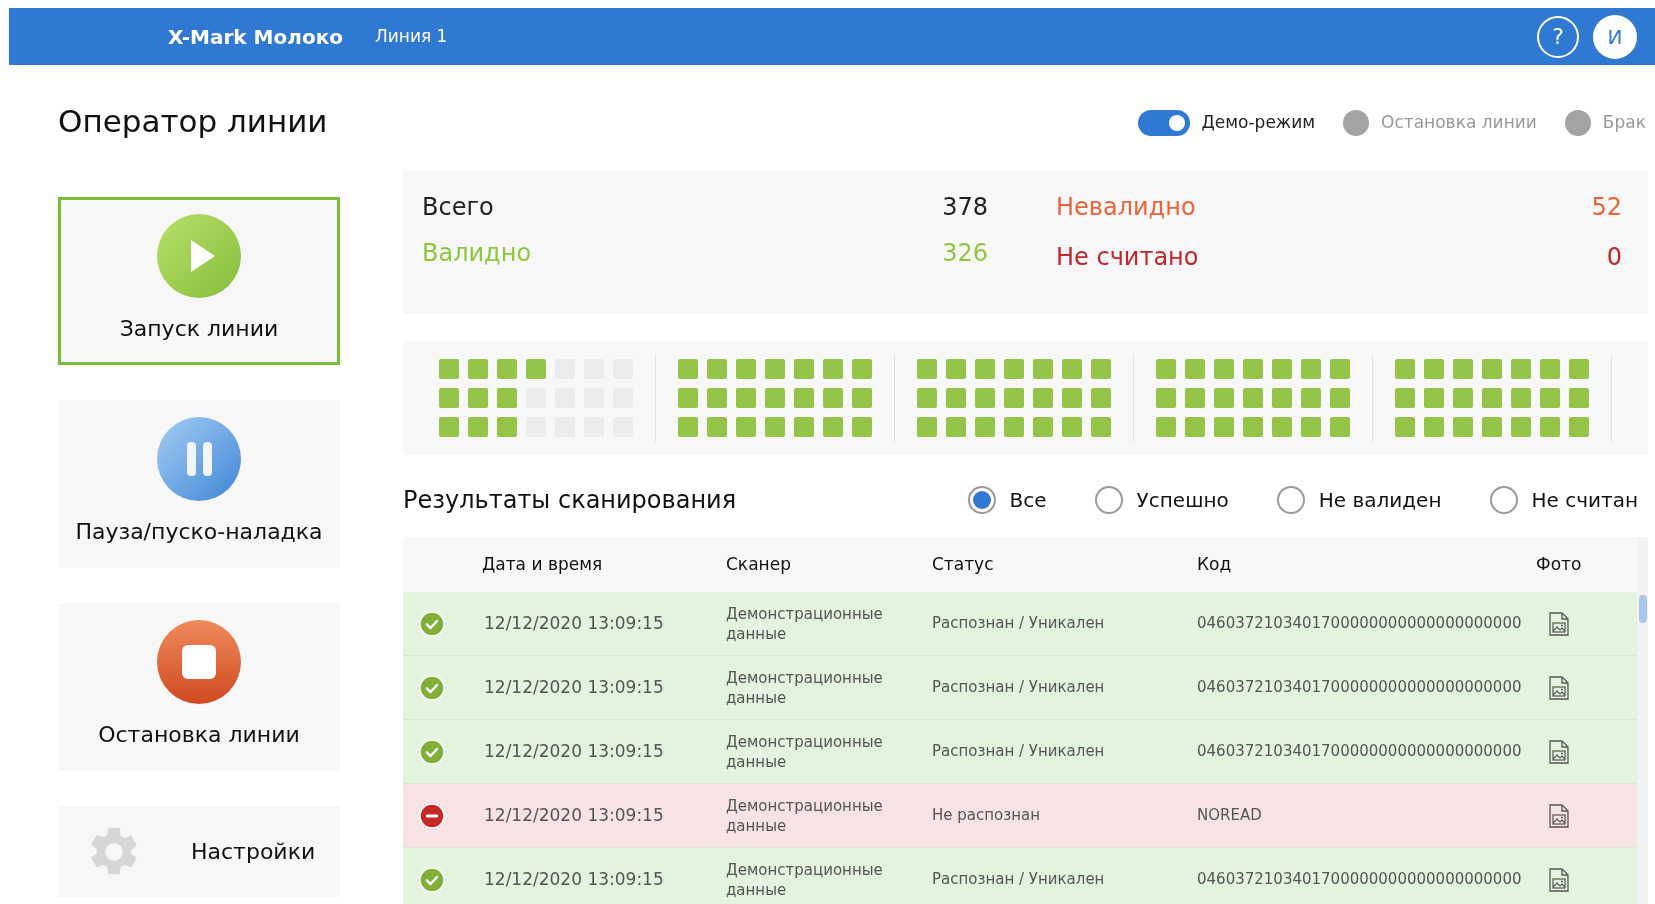 Image resolution: width=1655 pixels, height=904 pixels. I want to click on toggle-label: Брак, so click(1624, 123).